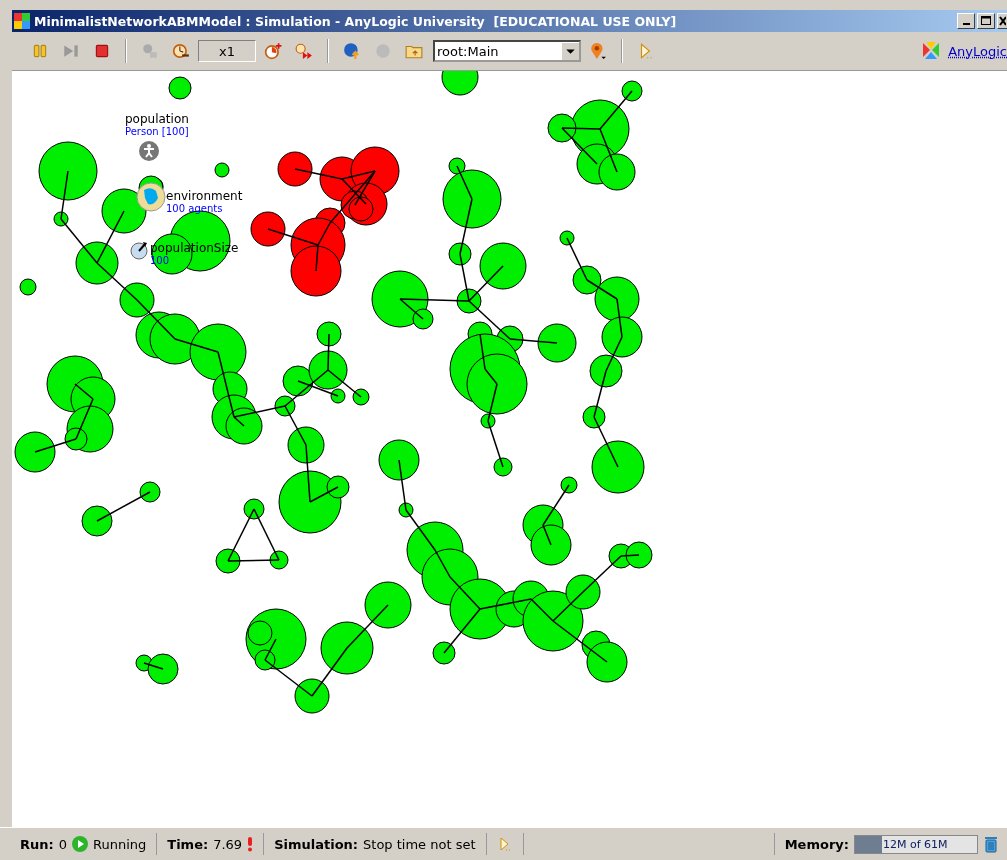 This screenshot has width=1007, height=860. I want to click on object-name: environment, so click(204, 196).